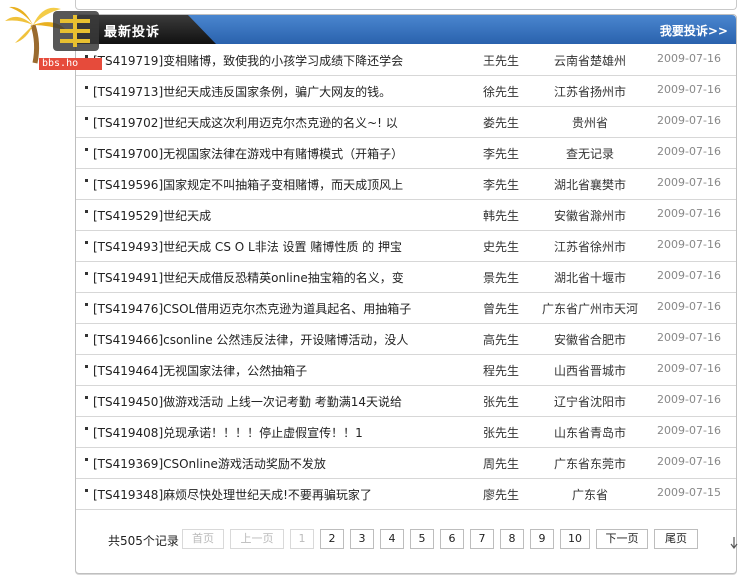  I want to click on page-number-button: 5, so click(422, 539).